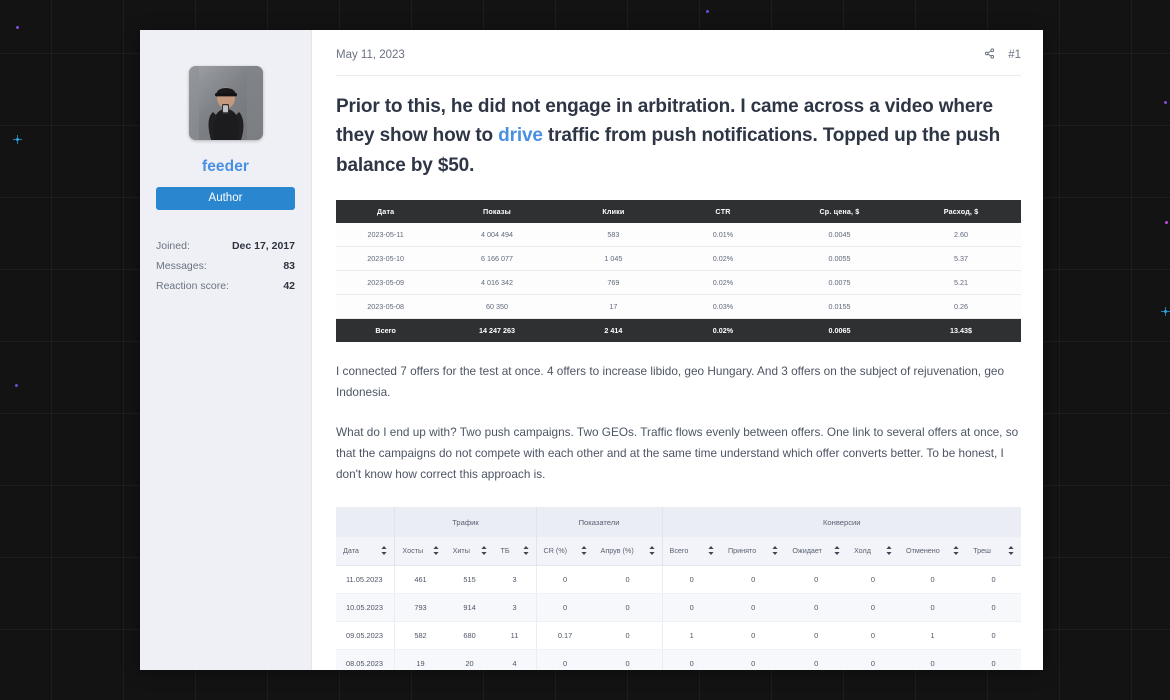  What do you see at coordinates (370, 55) in the screenshot?
I see `post-date: May 11, 2023` at bounding box center [370, 55].